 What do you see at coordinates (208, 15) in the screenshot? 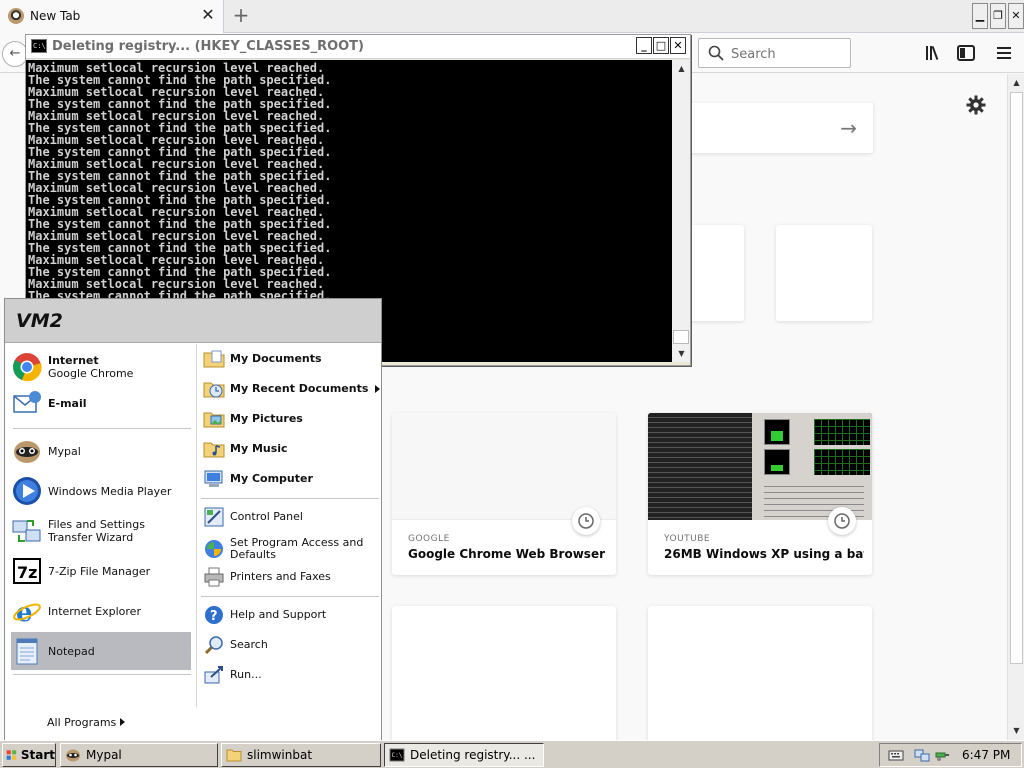
I see `close-tab-icon: ✕` at bounding box center [208, 15].